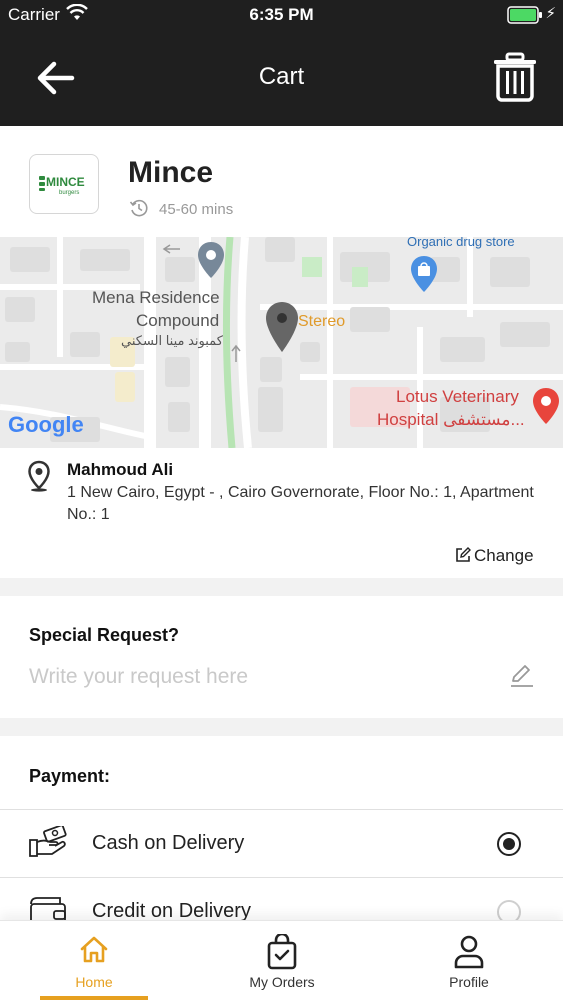 The height and width of the screenshot is (1000, 563). Describe the element at coordinates (94, 998) in the screenshot. I see `active-tab-indicator` at that location.